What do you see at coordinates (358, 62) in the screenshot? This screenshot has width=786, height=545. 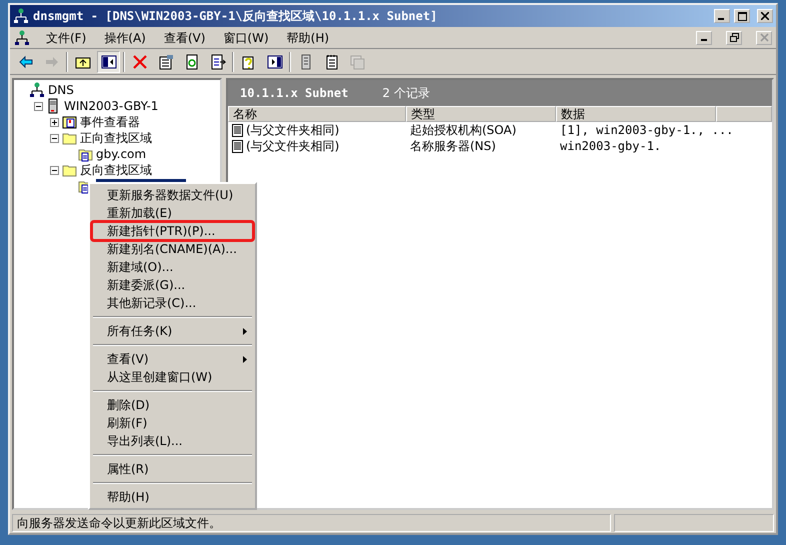 I see `document-stack-icon` at bounding box center [358, 62].